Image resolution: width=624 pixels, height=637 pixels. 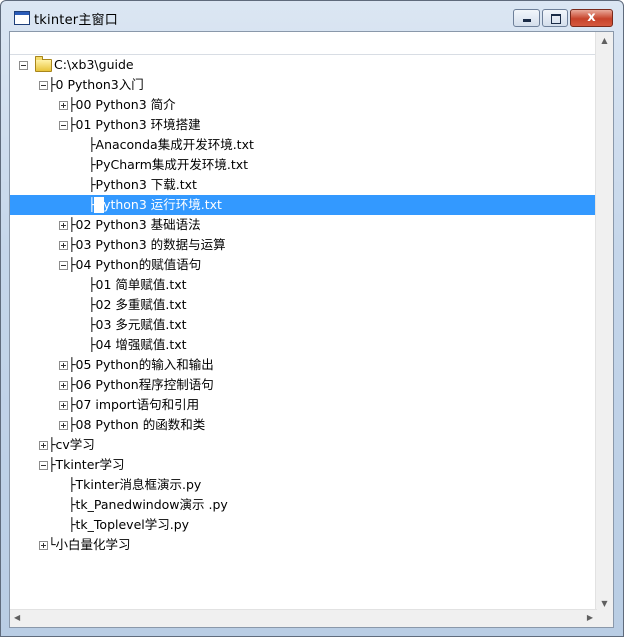 I want to click on tree-item-label: ├Anaconda集成开发环境.txt, so click(x=171, y=144).